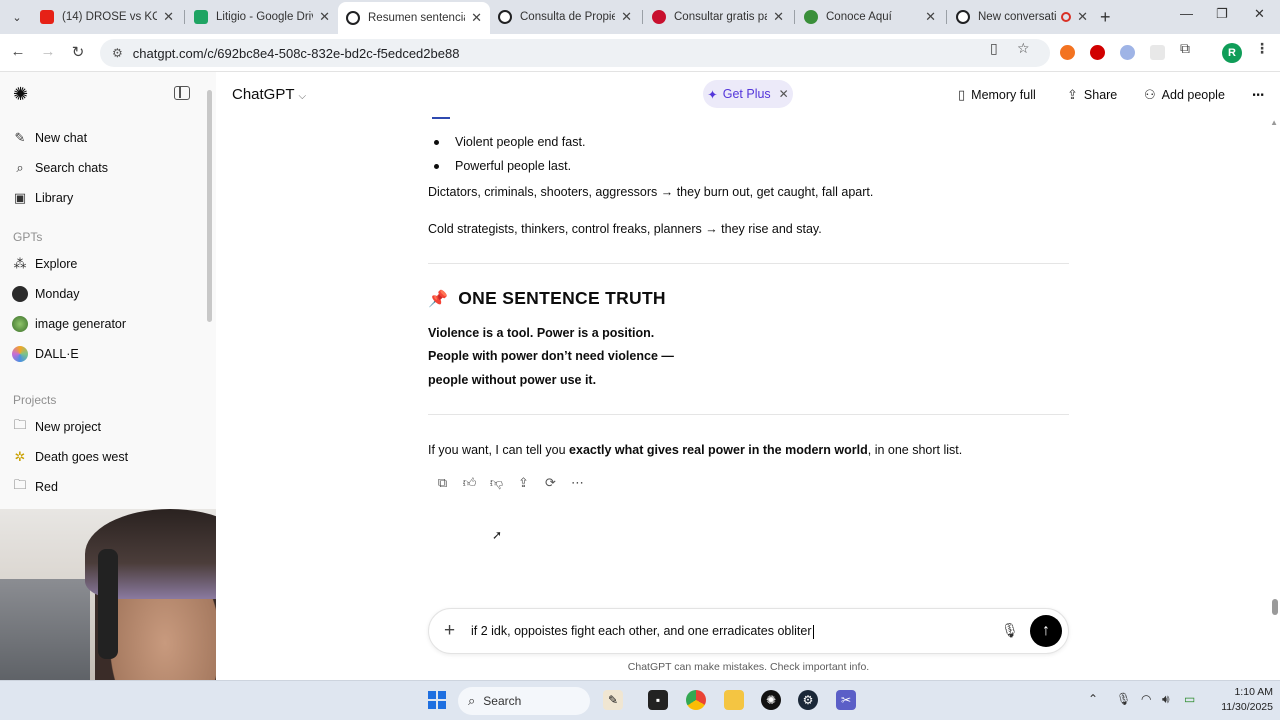  Describe the element at coordinates (107, 324) in the screenshot. I see `sidebar-item-image-generator: image generator` at that location.